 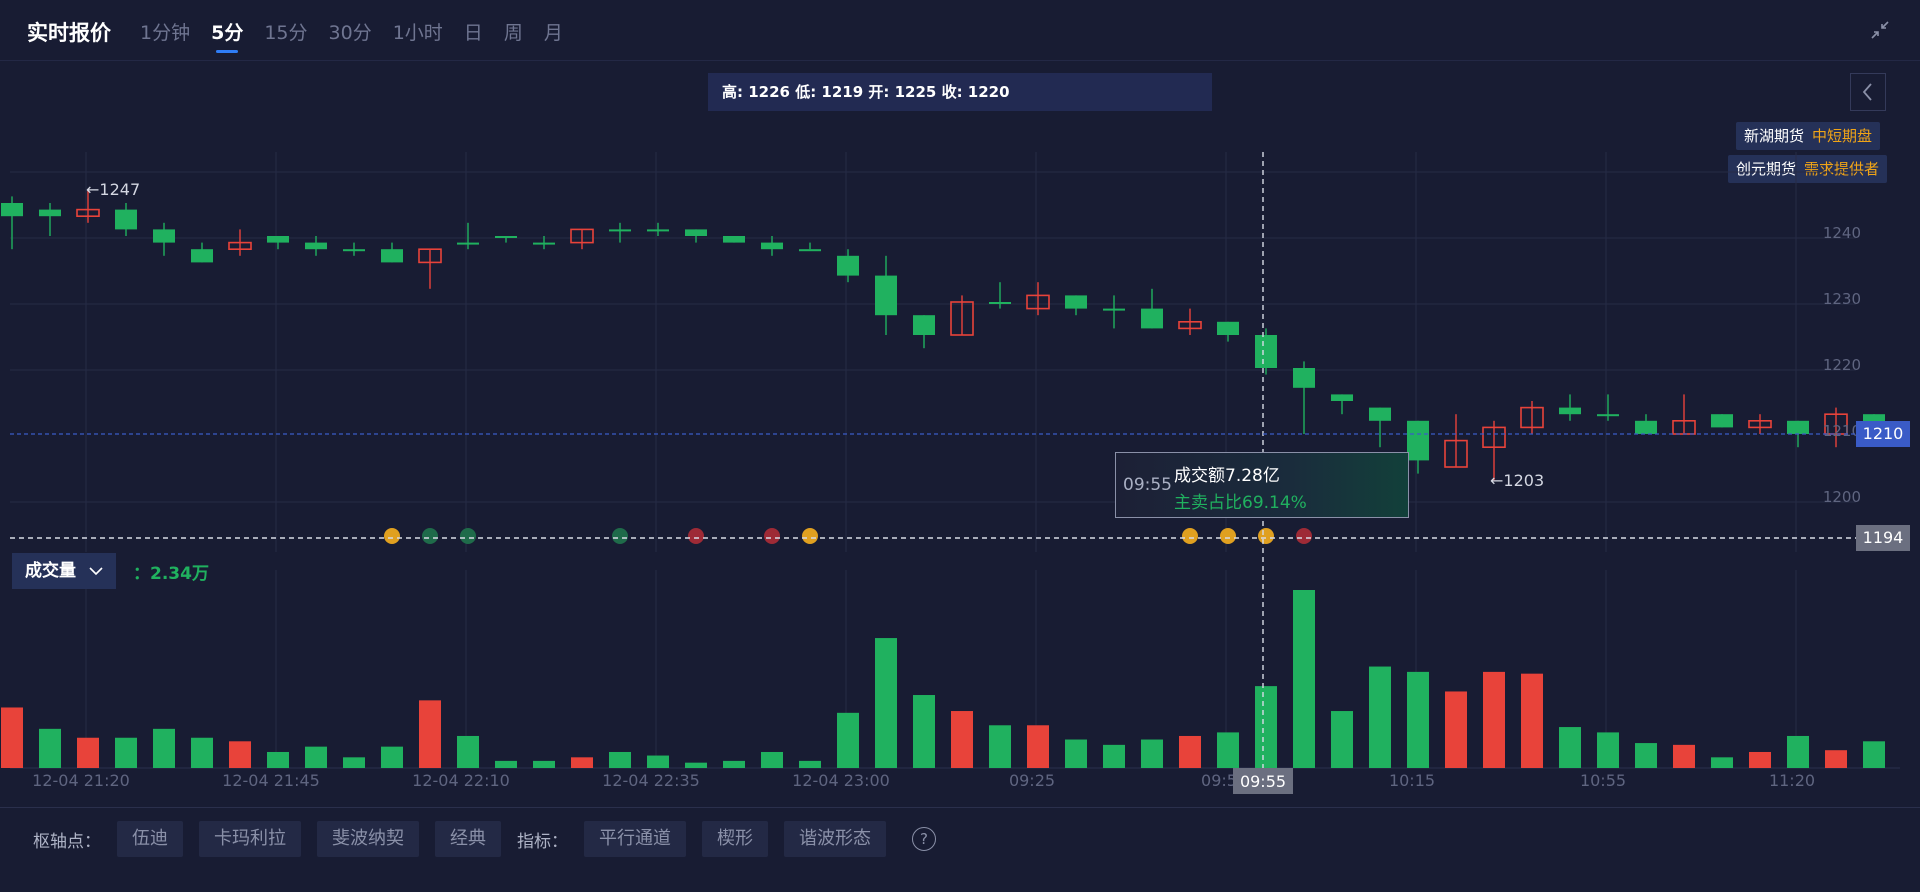 What do you see at coordinates (848, 536) in the screenshot?
I see `signal-markers` at bounding box center [848, 536].